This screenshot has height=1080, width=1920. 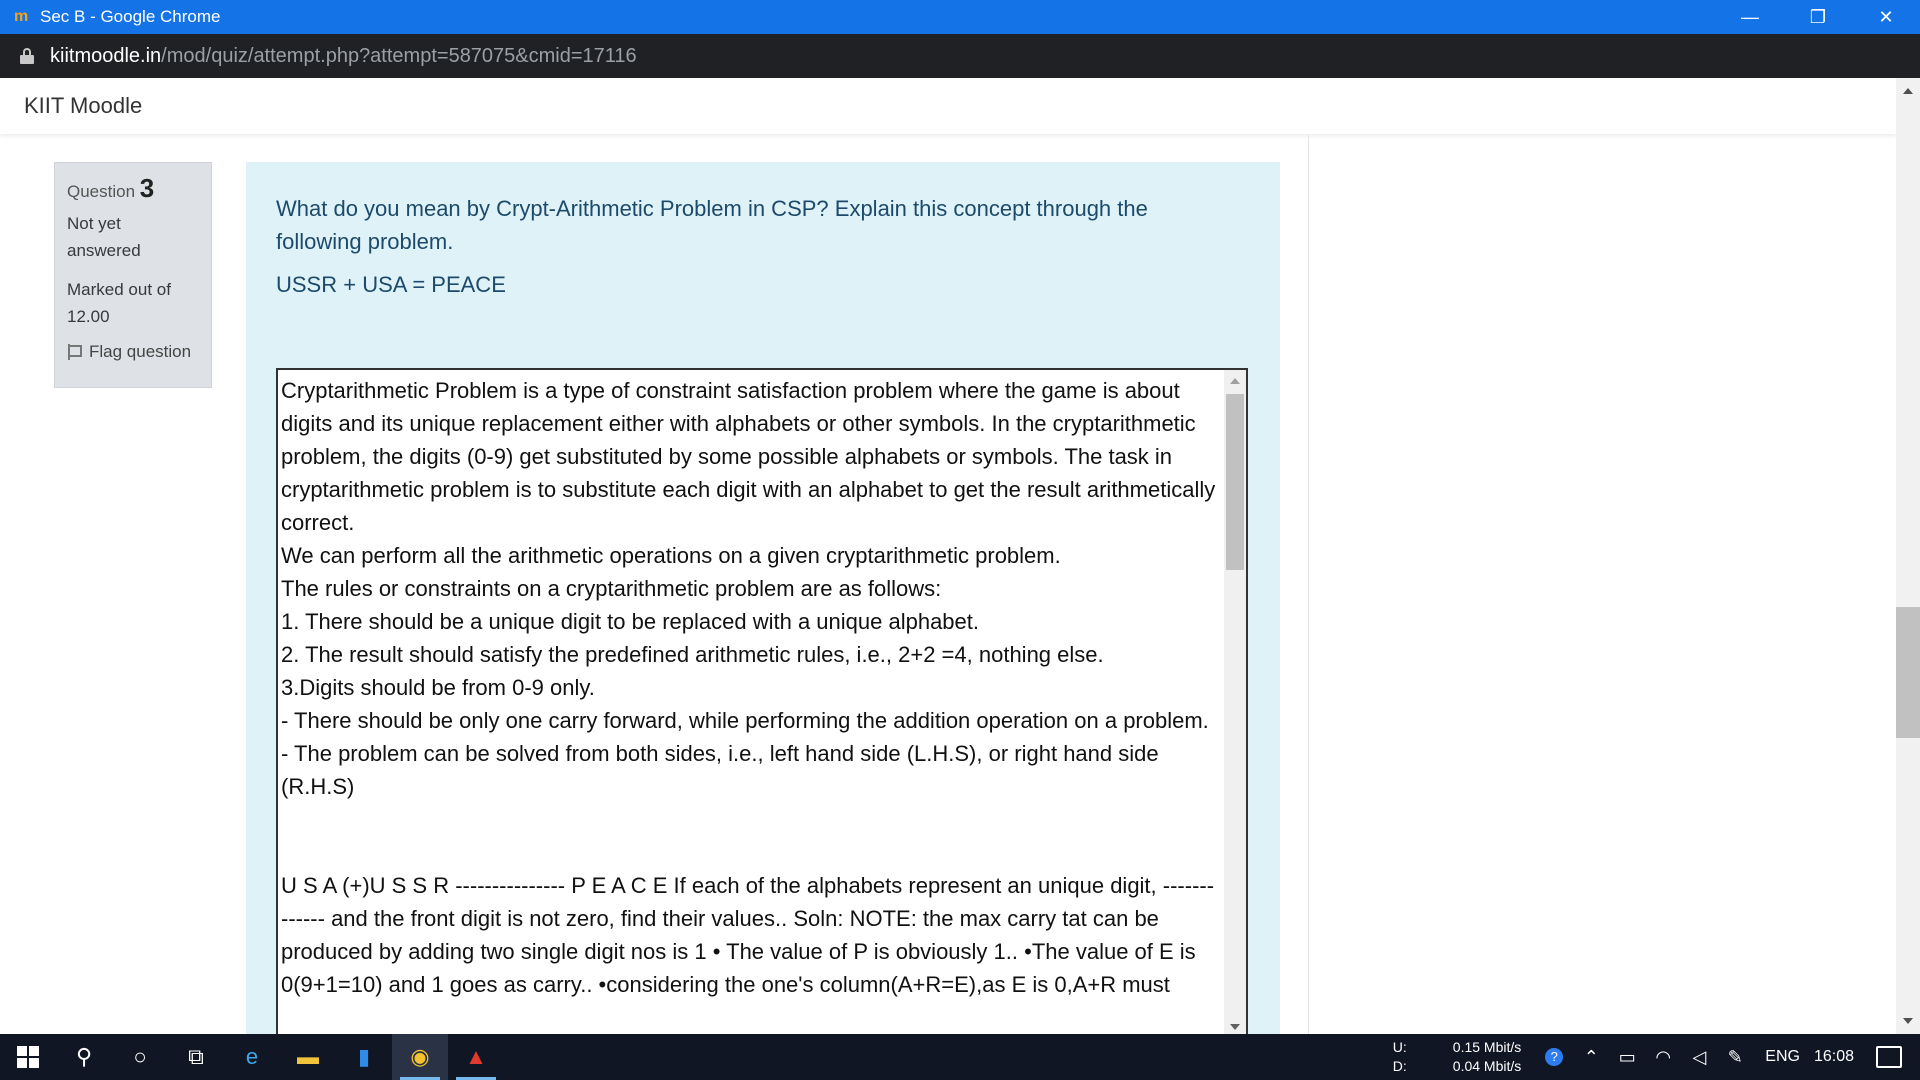 I want to click on minimize-button: —, so click(x=1750, y=17).